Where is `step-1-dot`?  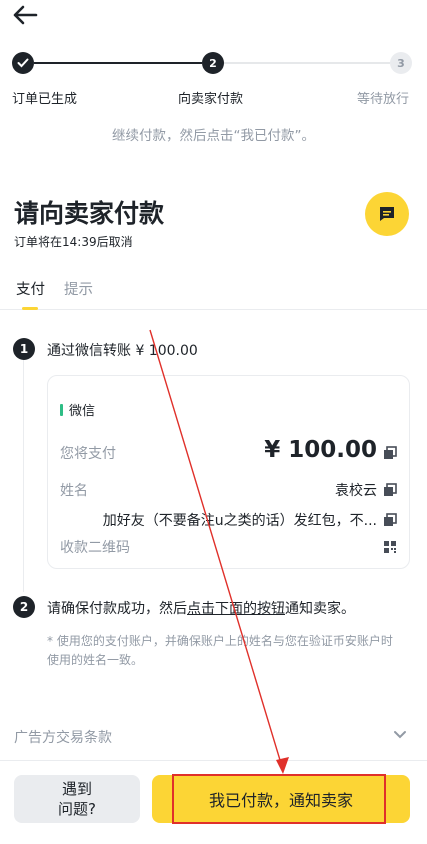 step-1-dot is located at coordinates (23, 63).